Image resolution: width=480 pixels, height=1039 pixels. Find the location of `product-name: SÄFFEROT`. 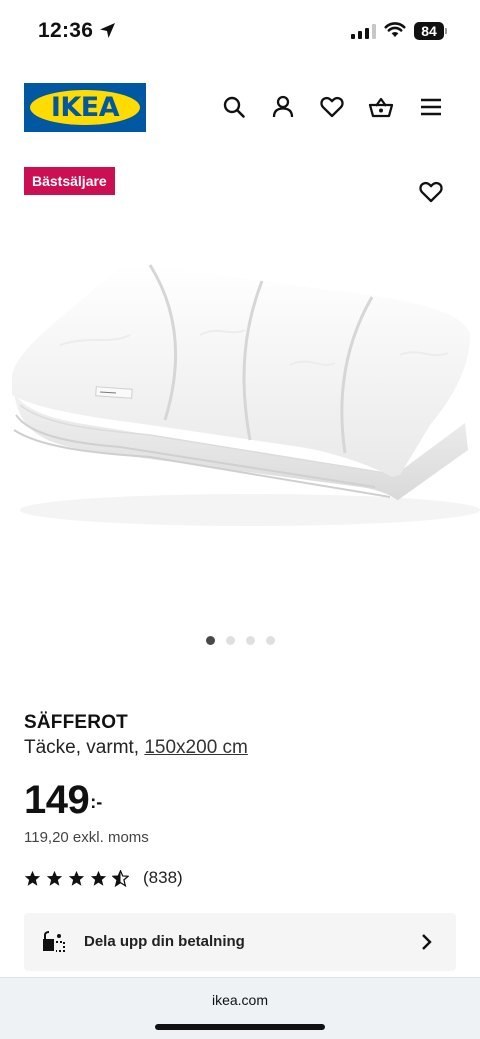

product-name: SÄFFEROT is located at coordinates (76, 722).